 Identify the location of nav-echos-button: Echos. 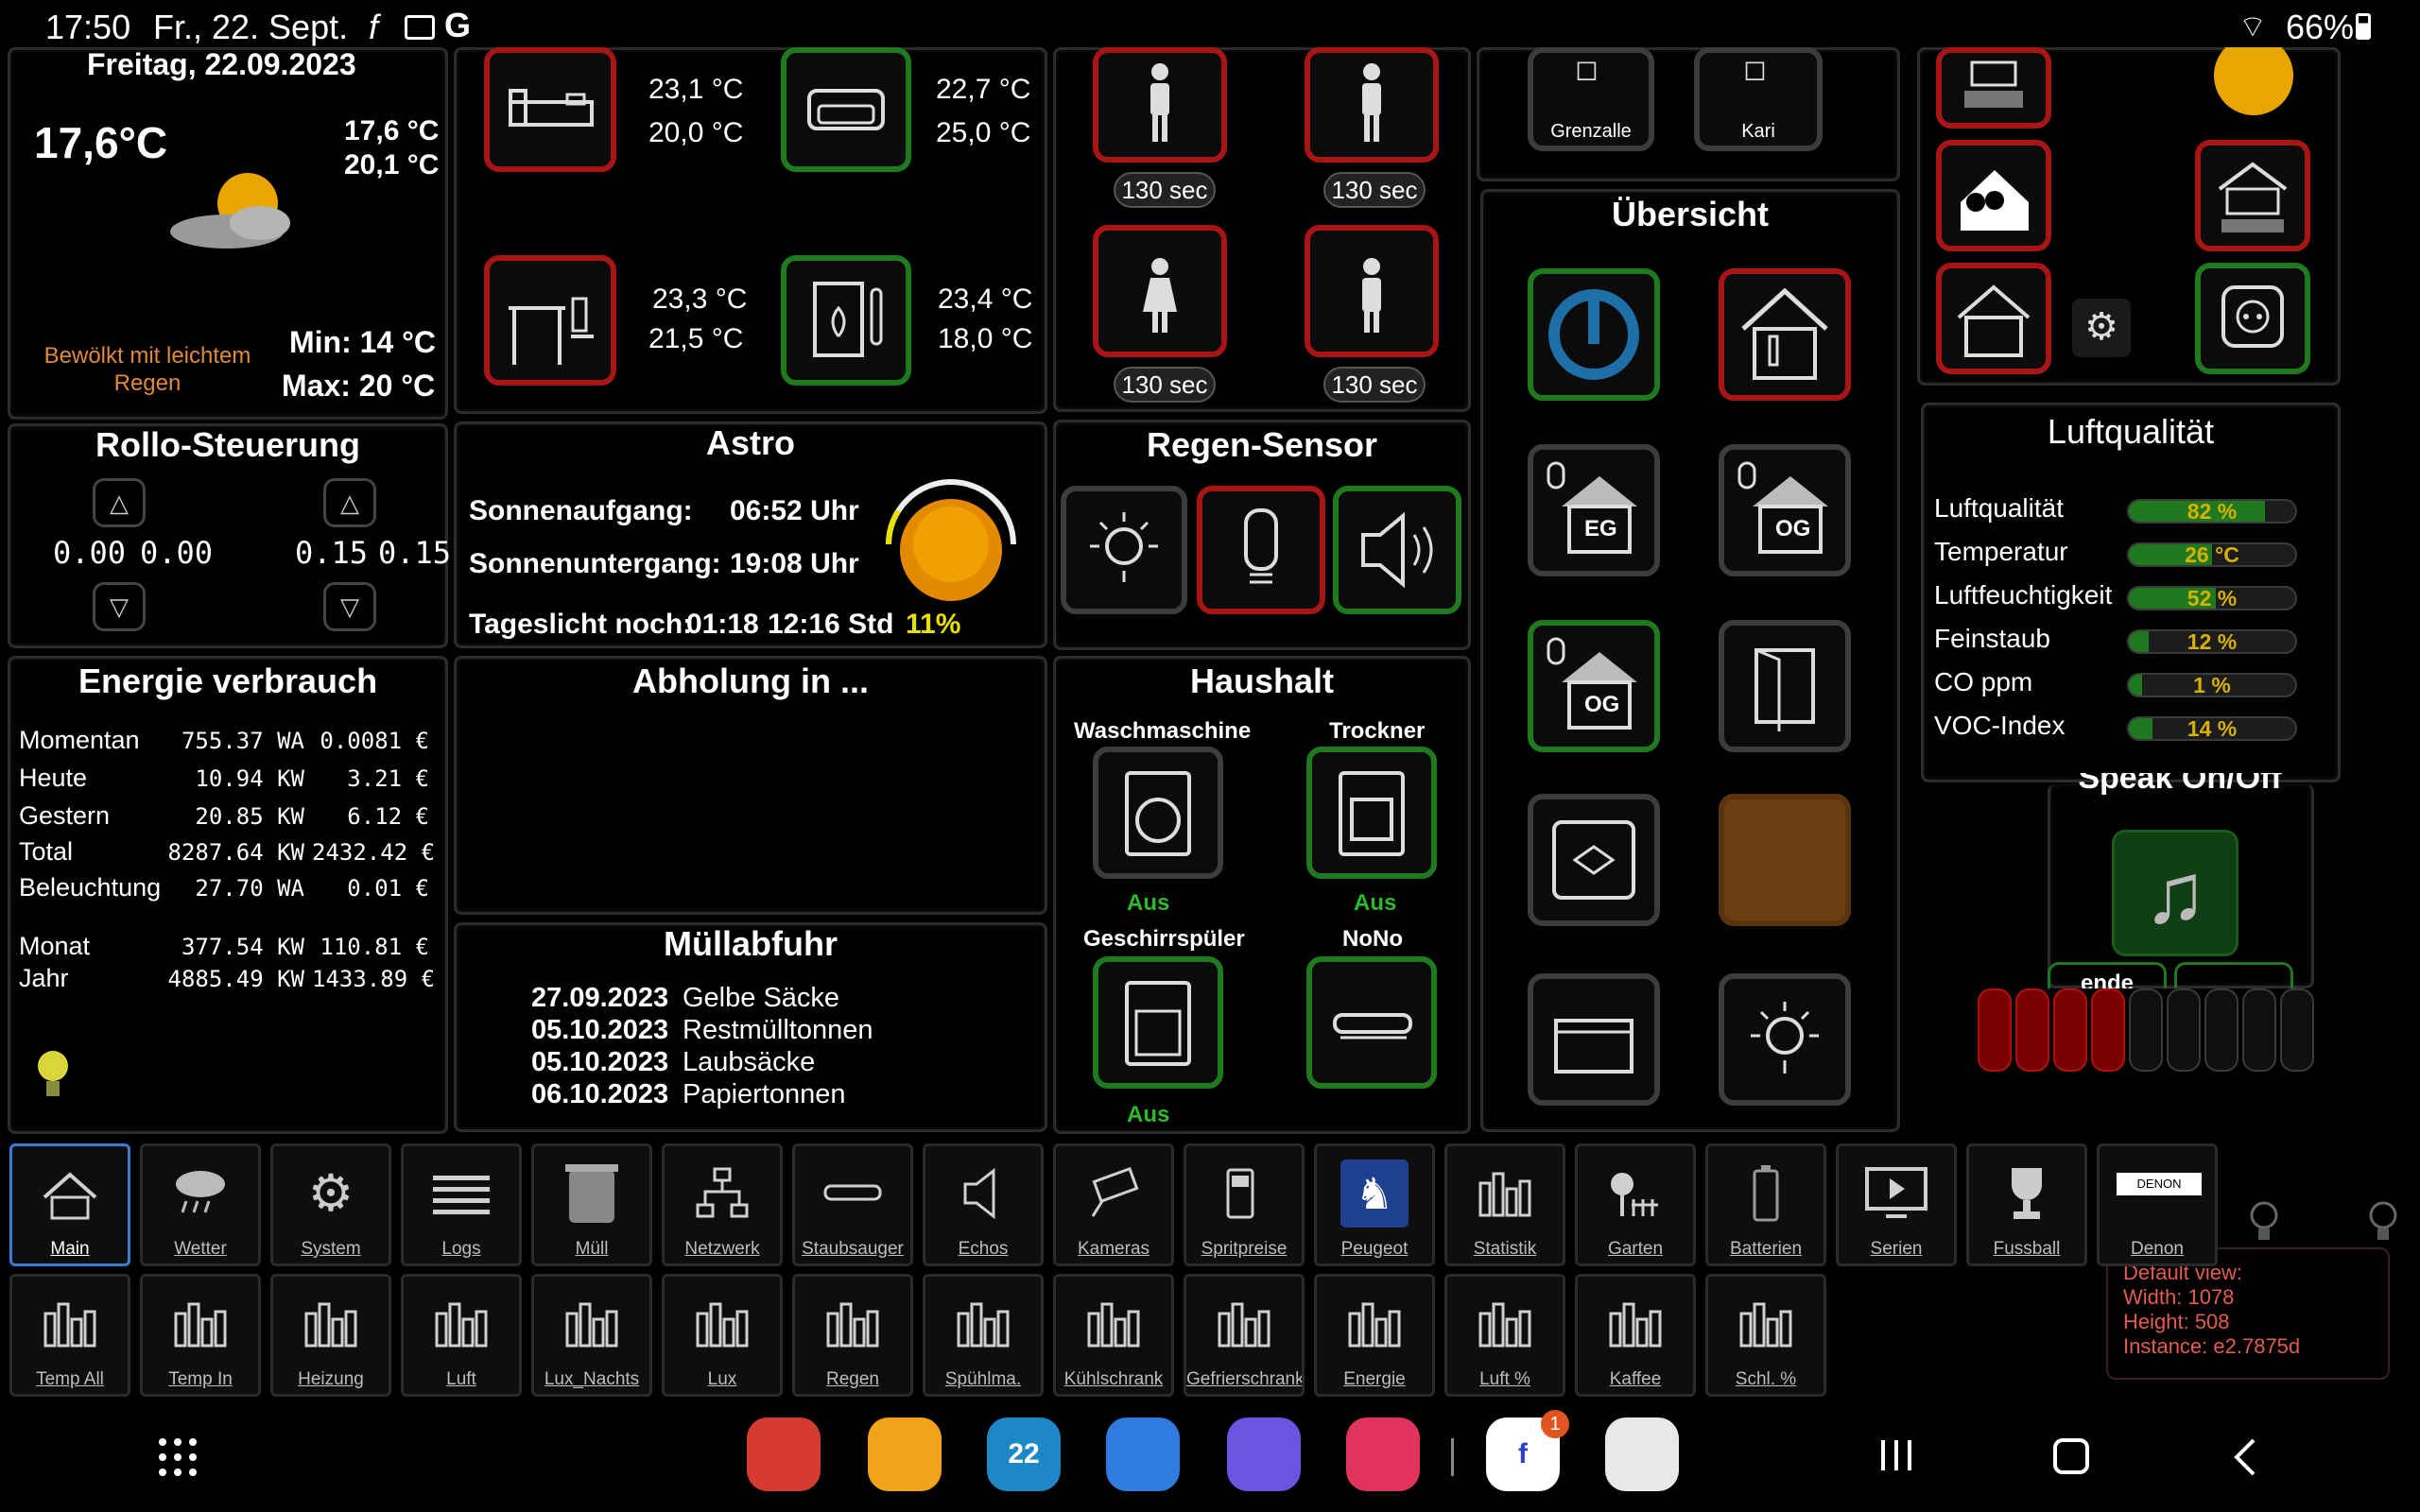
(984, 1204).